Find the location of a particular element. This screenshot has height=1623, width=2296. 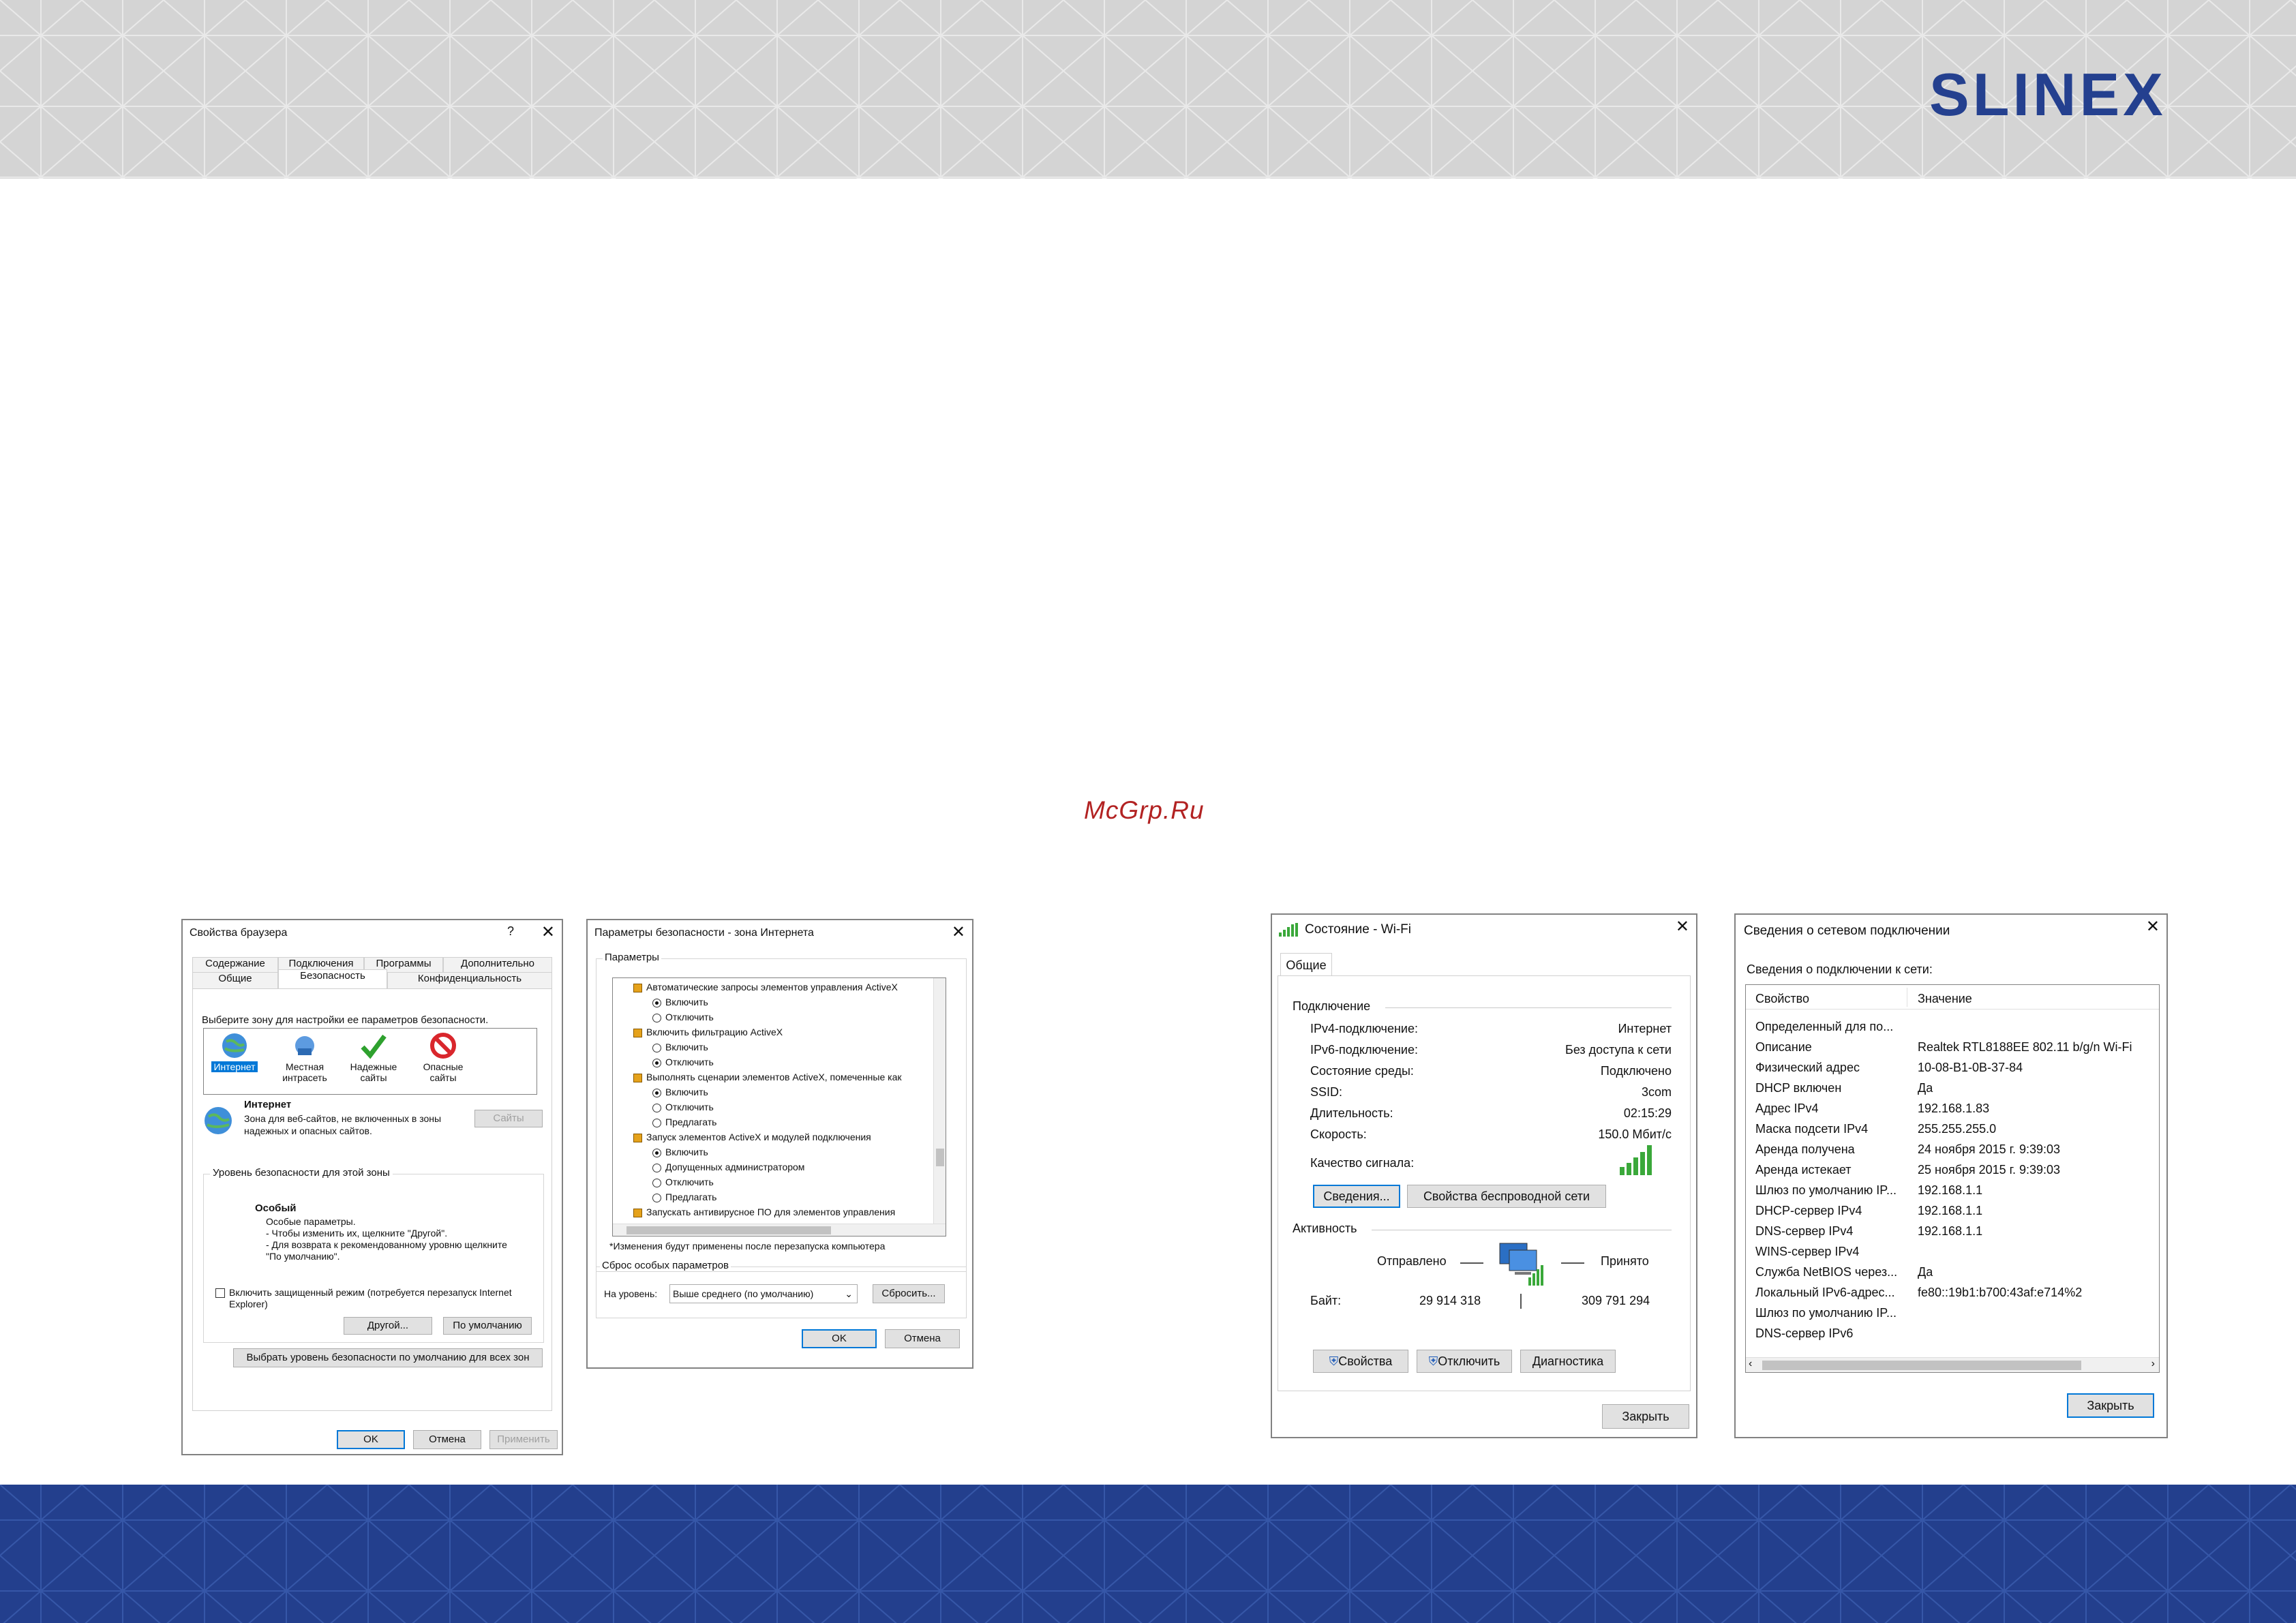

vertical-scrollbar is located at coordinates (939, 1107).